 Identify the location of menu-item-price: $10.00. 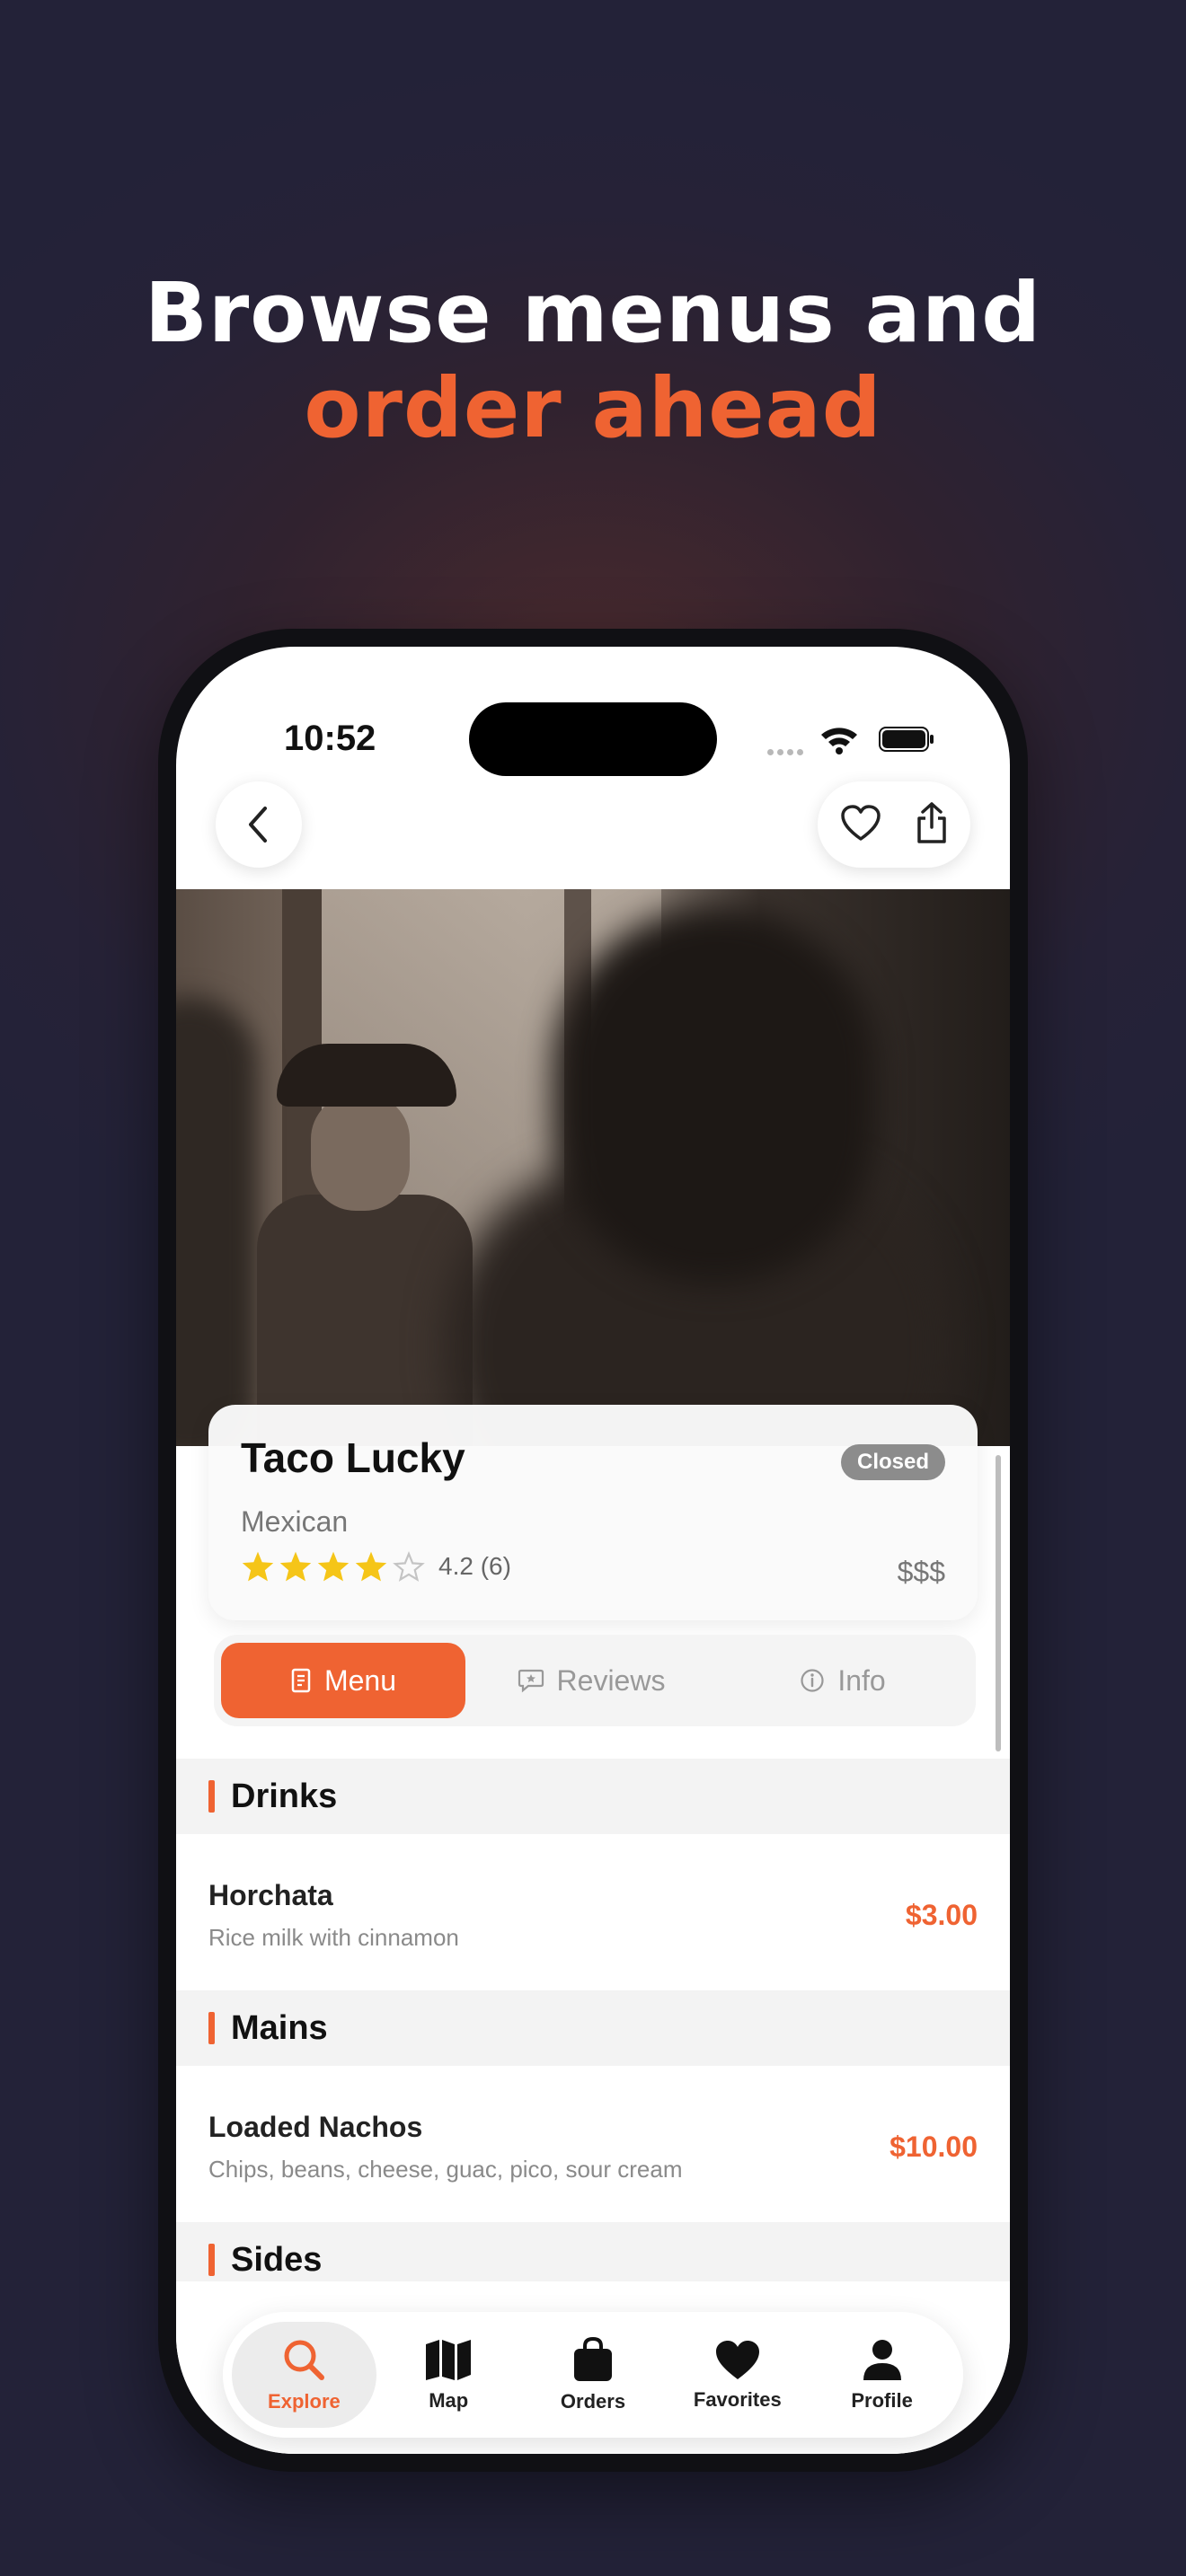
(934, 2146).